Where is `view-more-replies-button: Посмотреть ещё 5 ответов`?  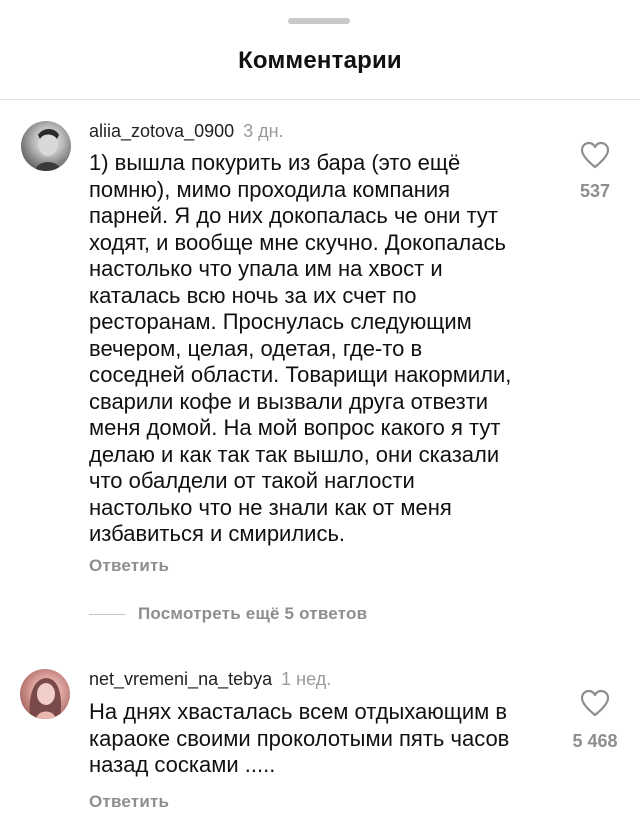 view-more-replies-button: Посмотреть ещё 5 ответов is located at coordinates (228, 614).